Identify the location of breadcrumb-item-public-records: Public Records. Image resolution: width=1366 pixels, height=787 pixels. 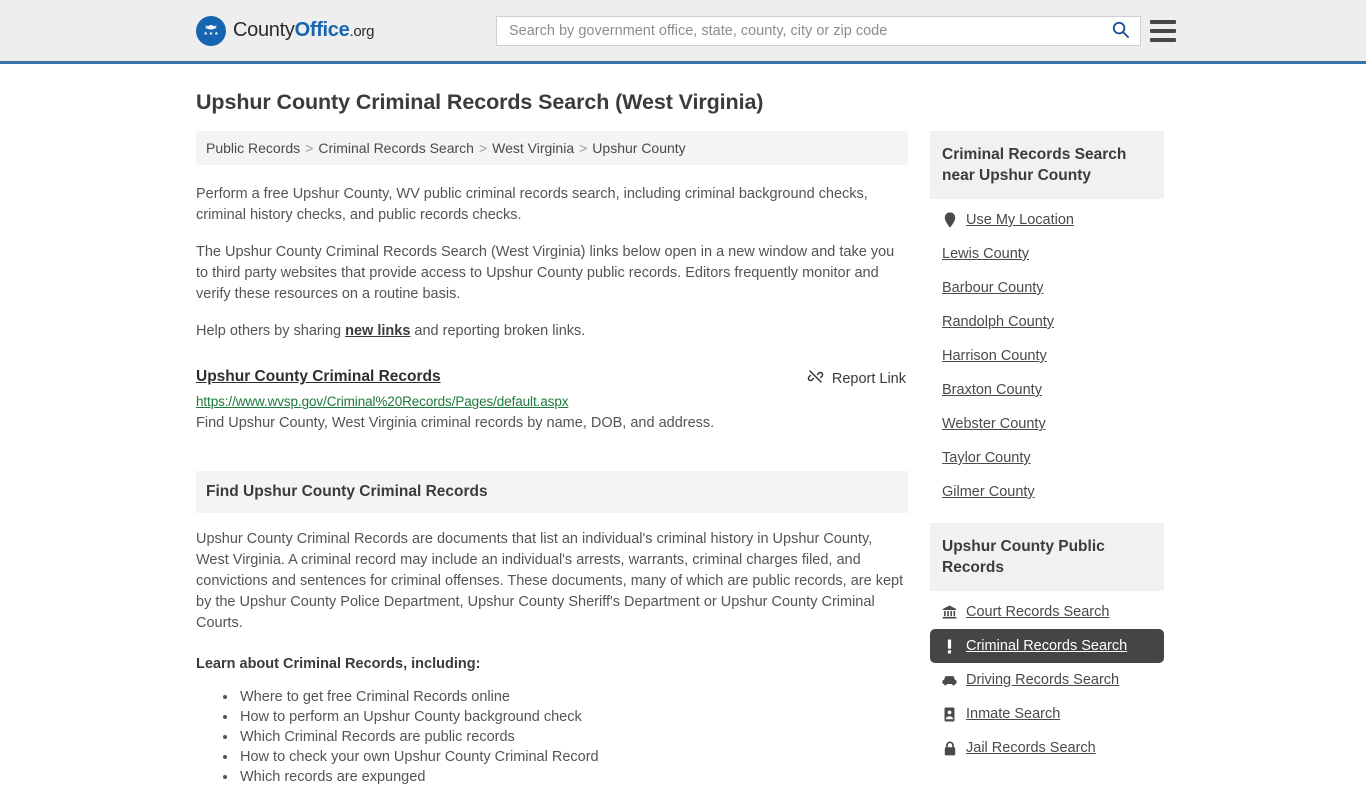
(253, 148).